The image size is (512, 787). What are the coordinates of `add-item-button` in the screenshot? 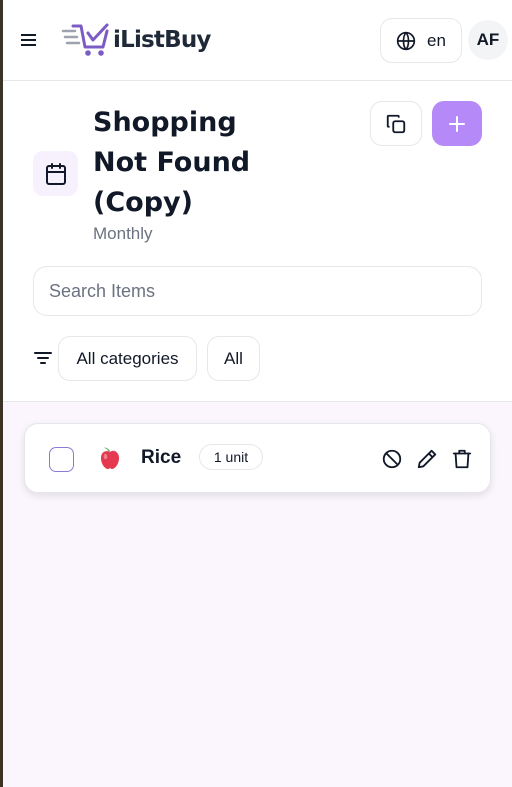 It's located at (457, 123).